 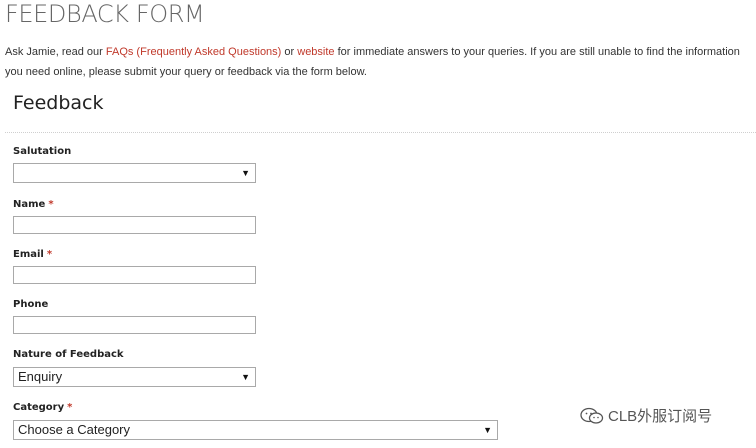 I want to click on salutation-label: Salutation, so click(x=42, y=151).